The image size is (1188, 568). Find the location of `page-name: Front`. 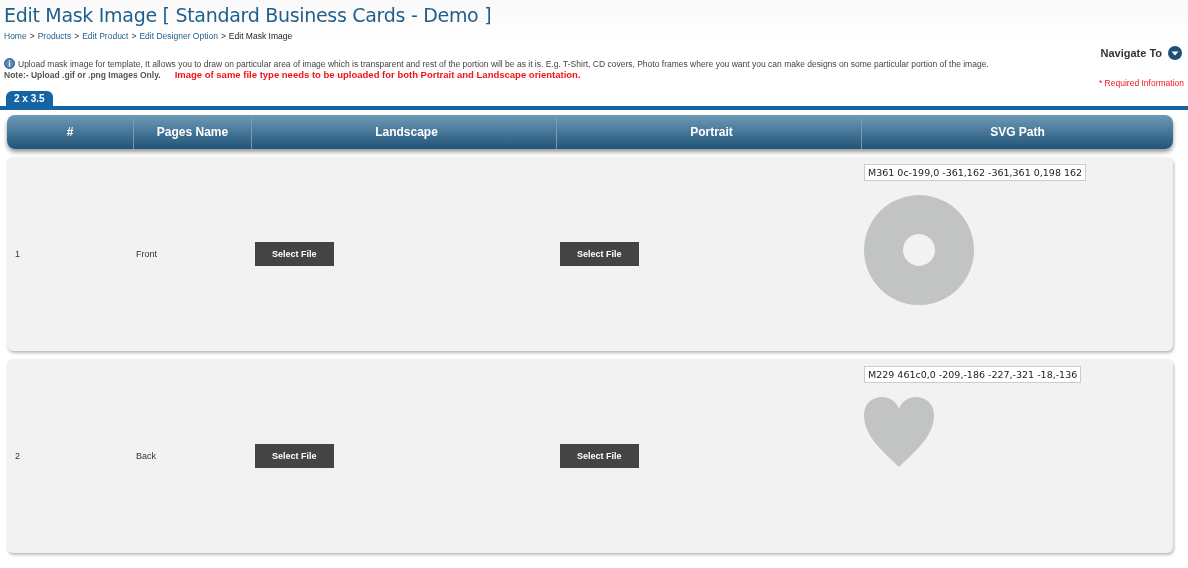

page-name: Front is located at coordinates (146, 254).